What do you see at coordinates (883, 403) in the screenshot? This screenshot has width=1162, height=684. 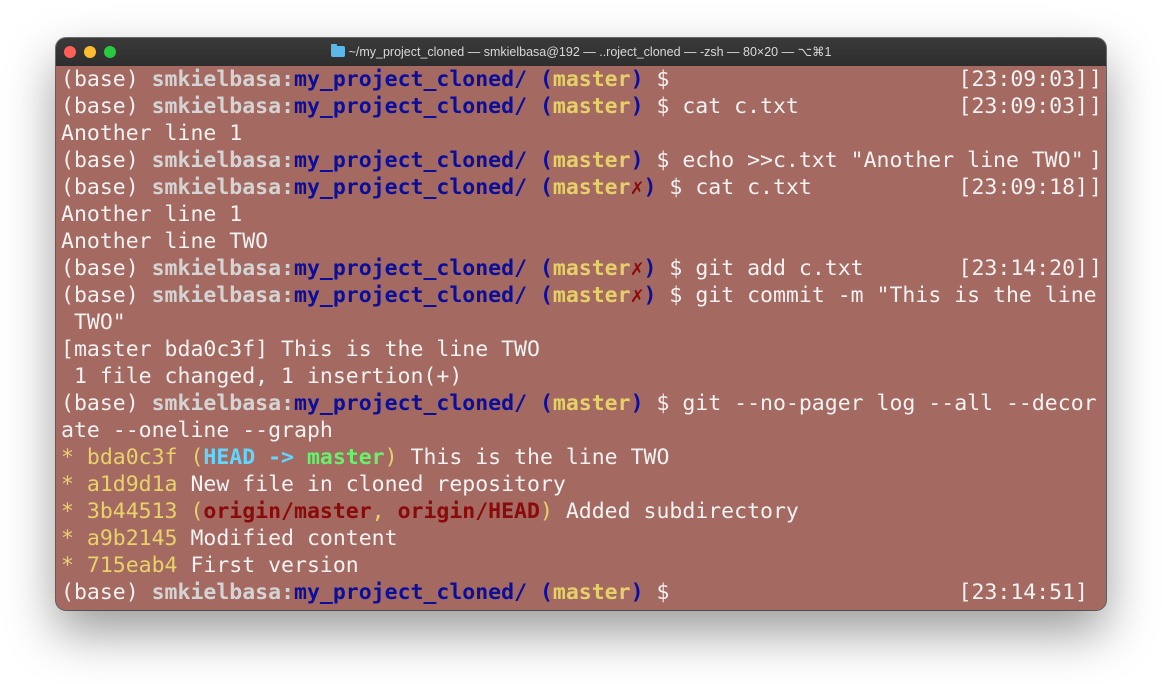 I see `command-text: git --no-pager log --all --decor` at bounding box center [883, 403].